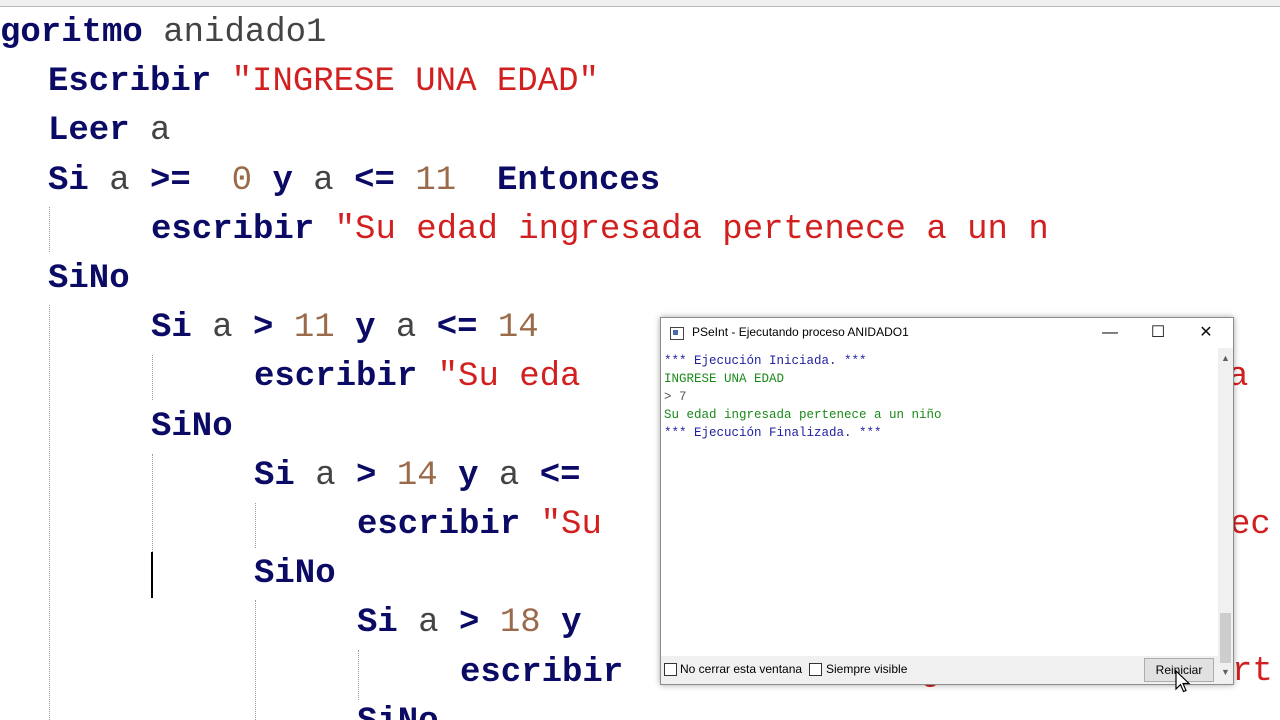  What do you see at coordinates (415, 82) in the screenshot?
I see `code-token: "INGRESE UNA EDAD"` at bounding box center [415, 82].